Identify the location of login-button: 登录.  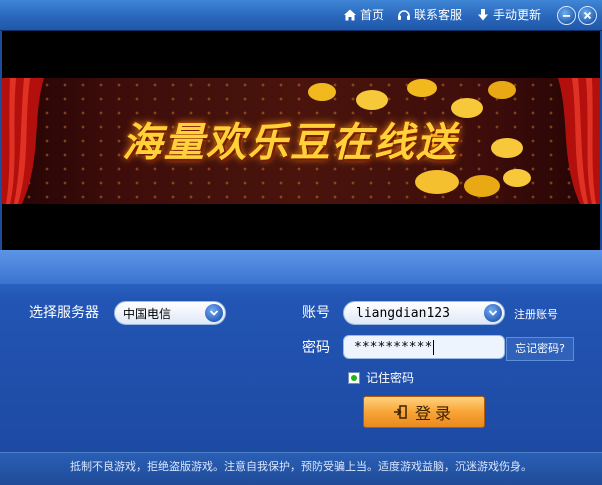
(424, 412).